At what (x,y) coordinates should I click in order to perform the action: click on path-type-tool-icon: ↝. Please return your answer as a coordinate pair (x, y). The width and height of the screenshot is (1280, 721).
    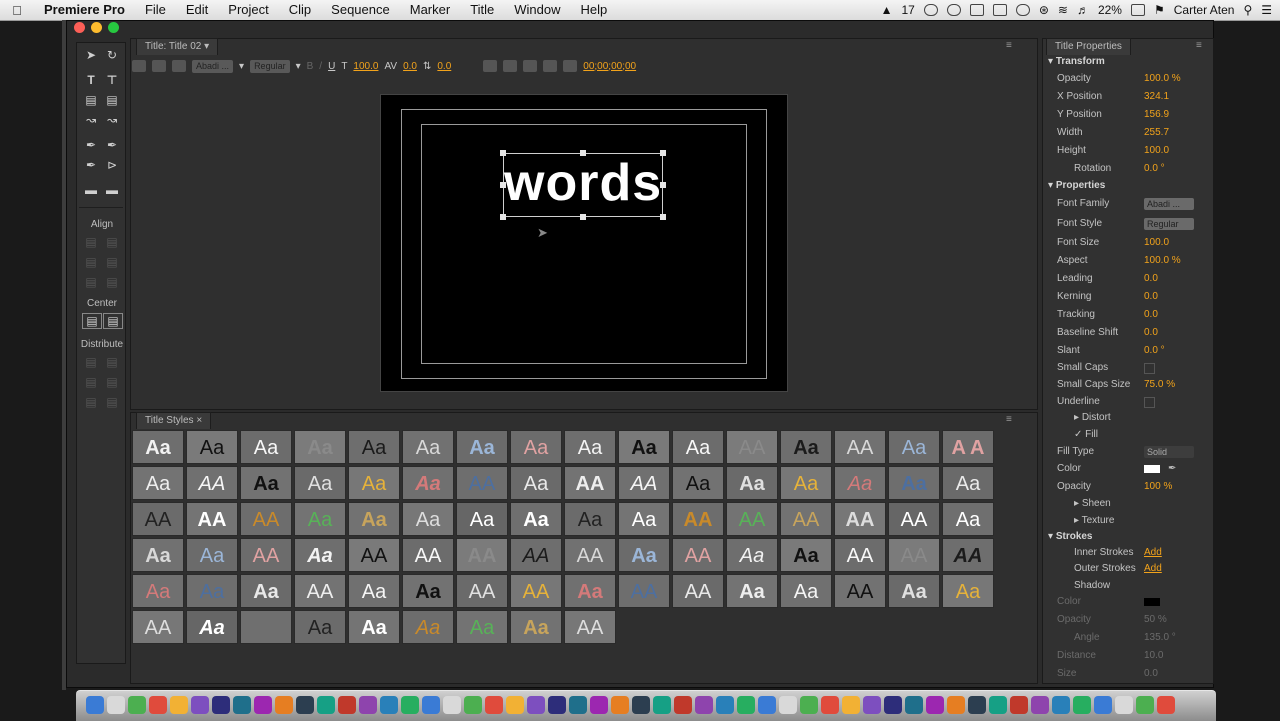
    Looking at the image, I should click on (91, 120).